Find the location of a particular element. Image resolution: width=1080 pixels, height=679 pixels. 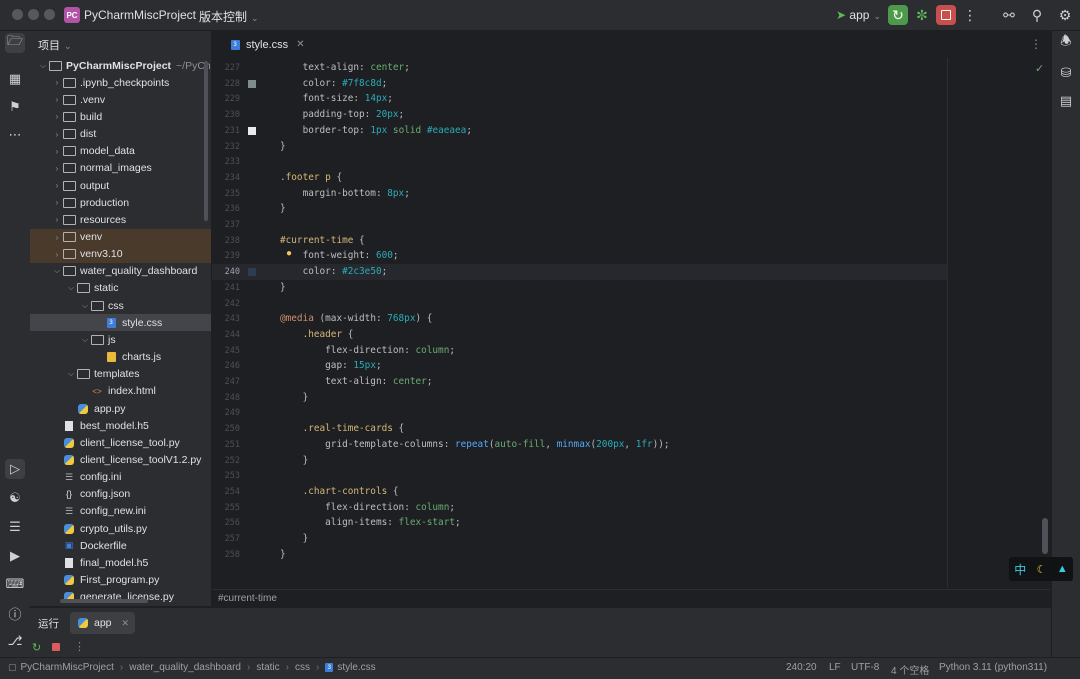

code-line: color: #7f8c8d; is located at coordinates (334, 83).